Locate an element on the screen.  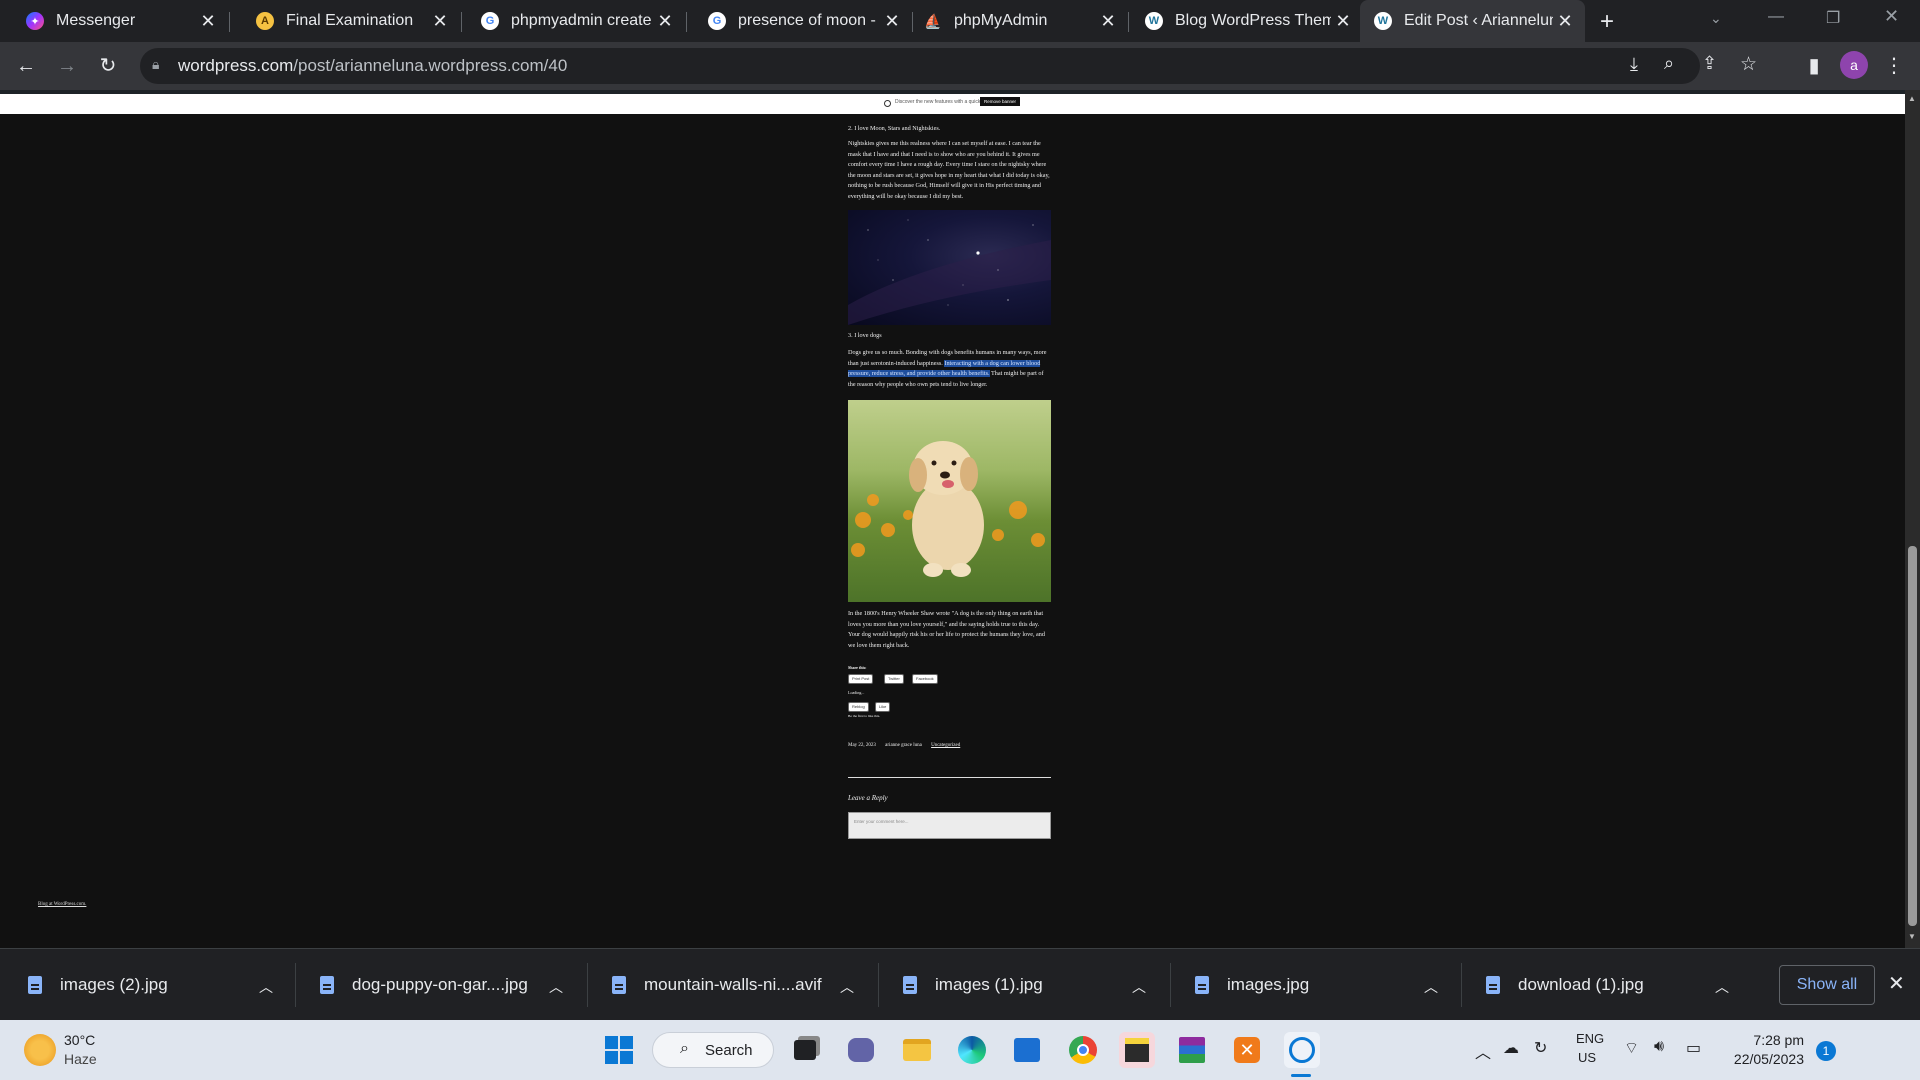
weather-icon is located at coordinates (40, 1050).